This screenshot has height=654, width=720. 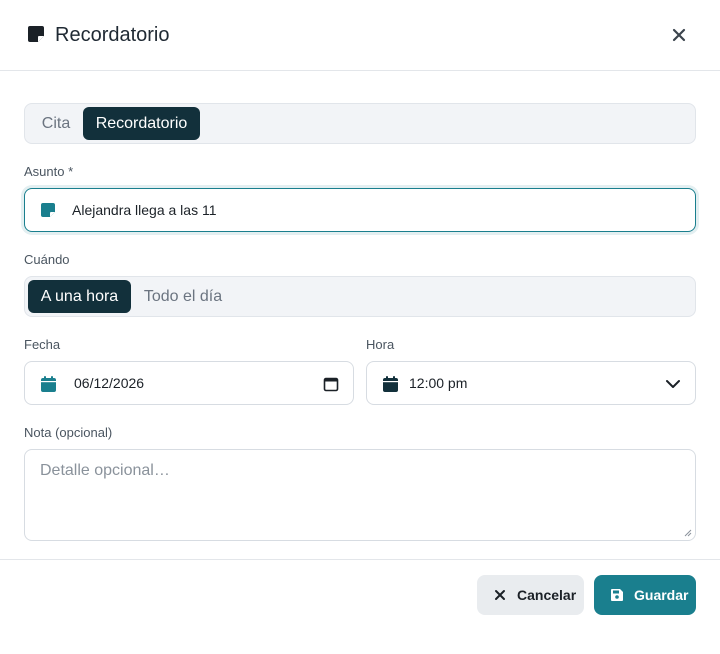 What do you see at coordinates (661, 595) in the screenshot?
I see `save-button-label: Guardar` at bounding box center [661, 595].